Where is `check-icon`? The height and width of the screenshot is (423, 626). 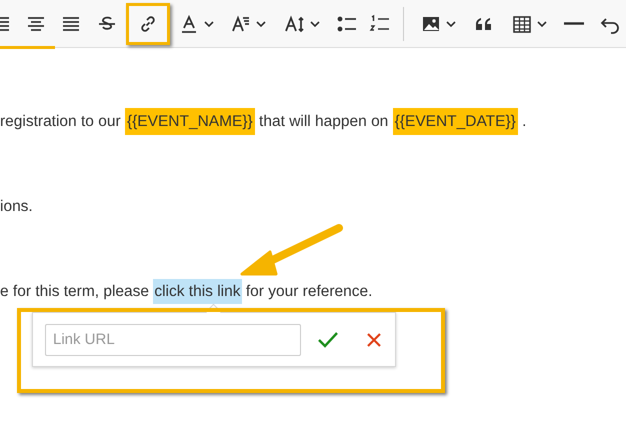 check-icon is located at coordinates (328, 339).